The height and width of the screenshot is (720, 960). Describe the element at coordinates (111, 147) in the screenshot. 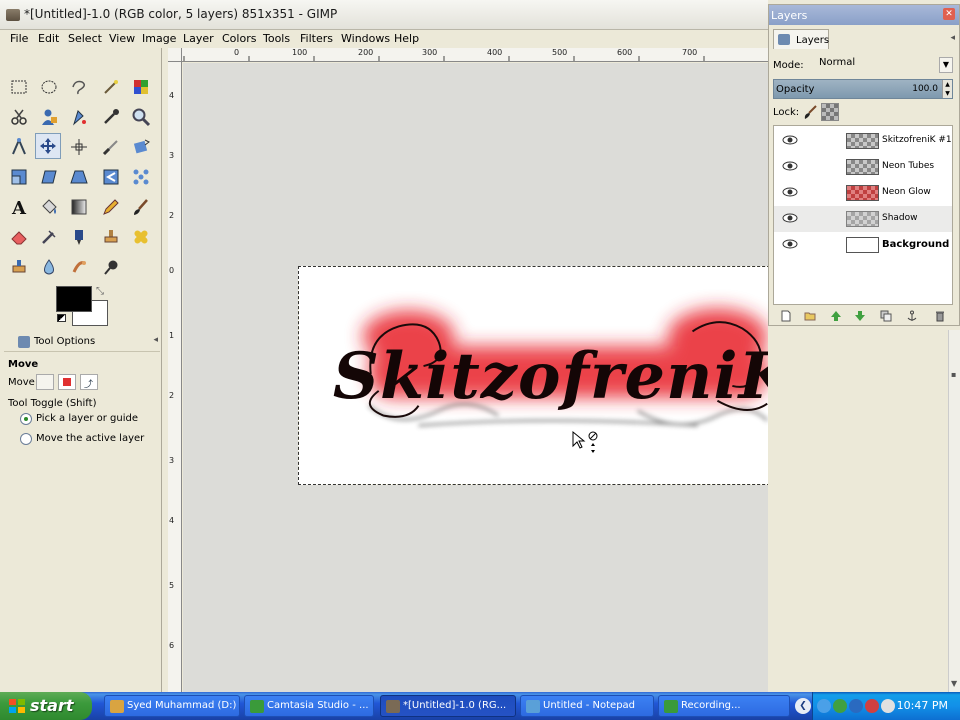

I see `crop-tool` at that location.